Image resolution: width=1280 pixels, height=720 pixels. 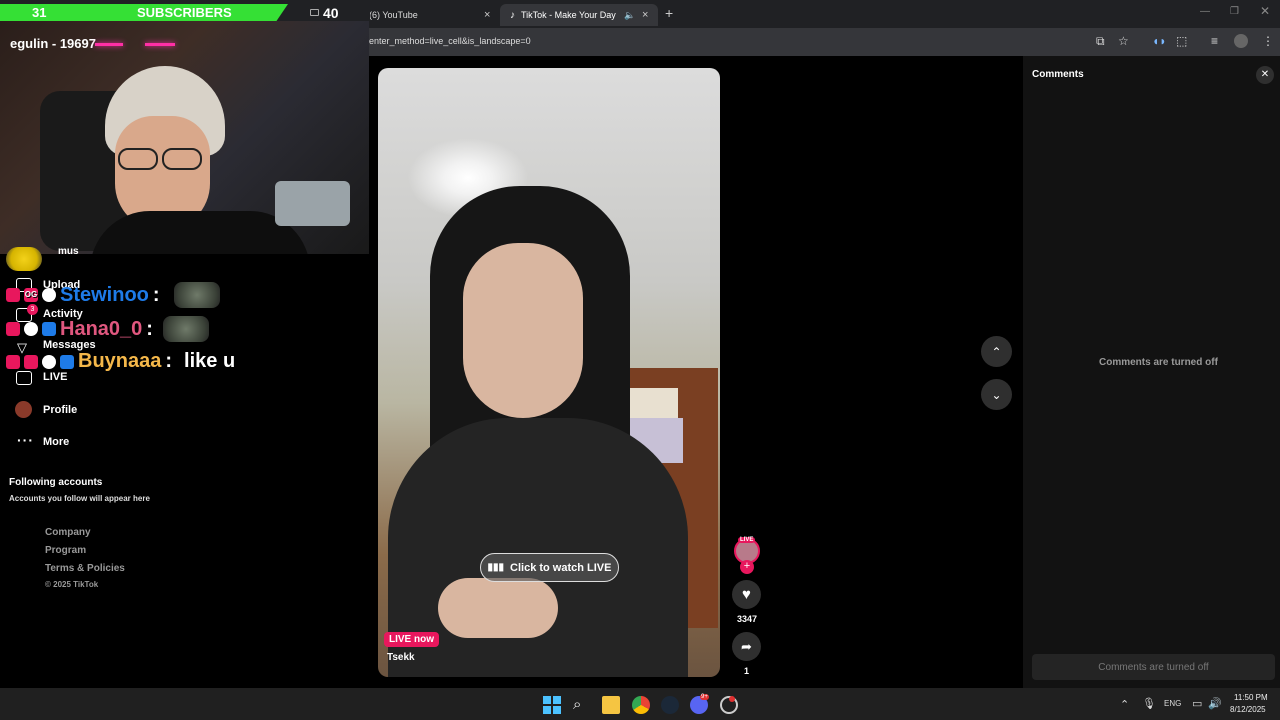 What do you see at coordinates (210, 361) in the screenshot?
I see `chat-message-text: like u` at bounding box center [210, 361].